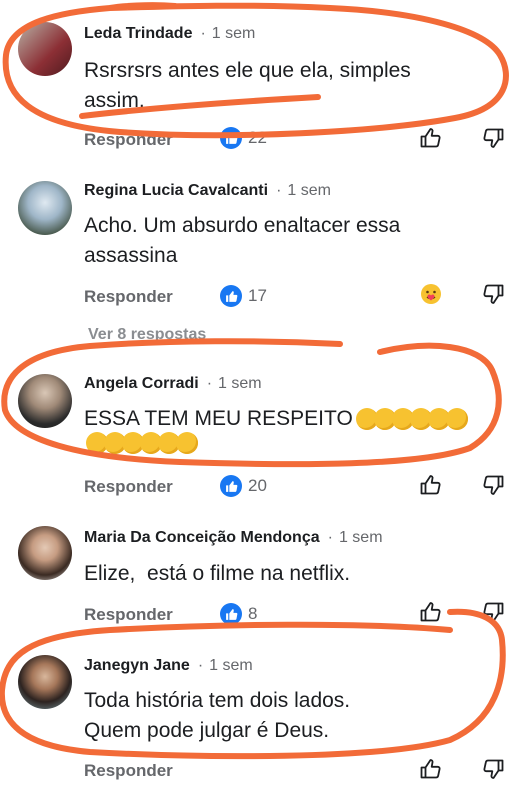 The width and height of the screenshot is (526, 800). What do you see at coordinates (218, 418) in the screenshot?
I see `comment-text: ESSA TEM MEU RESPEITO` at bounding box center [218, 418].